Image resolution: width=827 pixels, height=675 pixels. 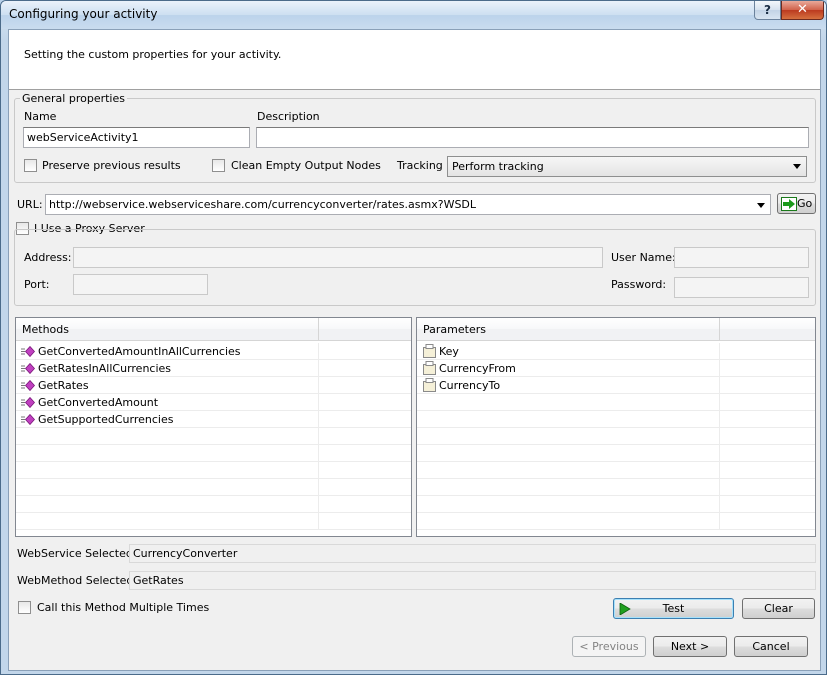 What do you see at coordinates (568, 329) in the screenshot?
I see `parameters-column-header: Parameters` at bounding box center [568, 329].